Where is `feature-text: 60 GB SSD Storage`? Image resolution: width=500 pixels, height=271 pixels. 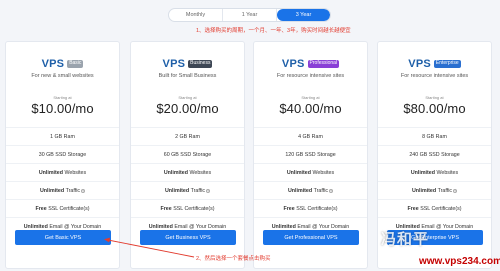
feature-text: 60 GB SSD Storage is located at coordinates (187, 154).